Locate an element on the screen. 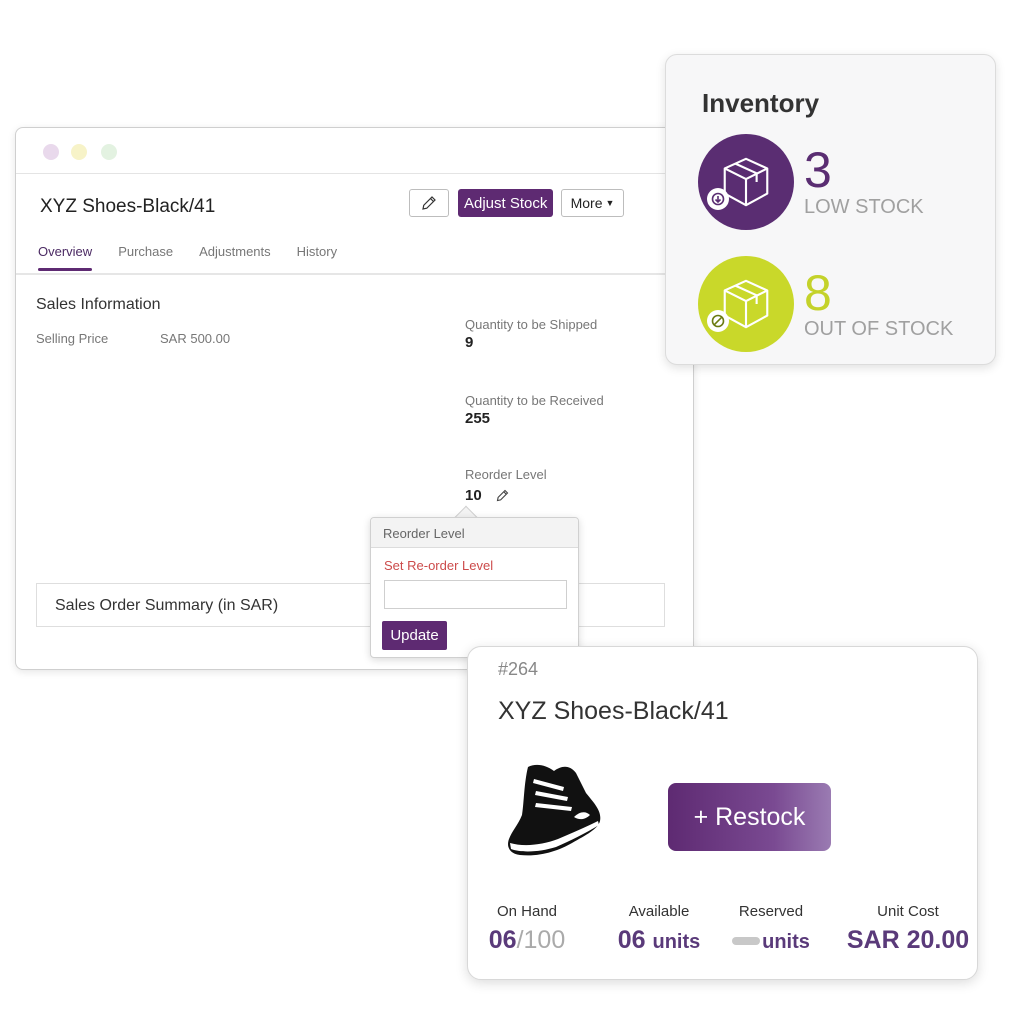 The image size is (1024, 1024). out-of-stock-count: 8 is located at coordinates (818, 293).